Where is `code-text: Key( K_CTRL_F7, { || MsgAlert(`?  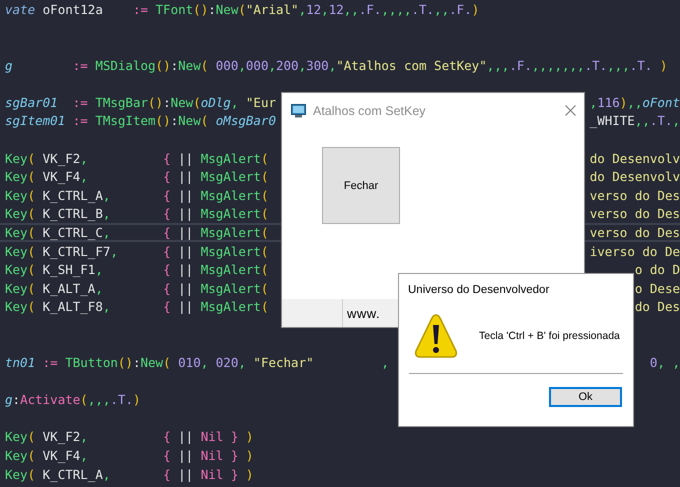
code-text: Key( K_CTRL_F7, { || MsgAlert( is located at coordinates (136, 251).